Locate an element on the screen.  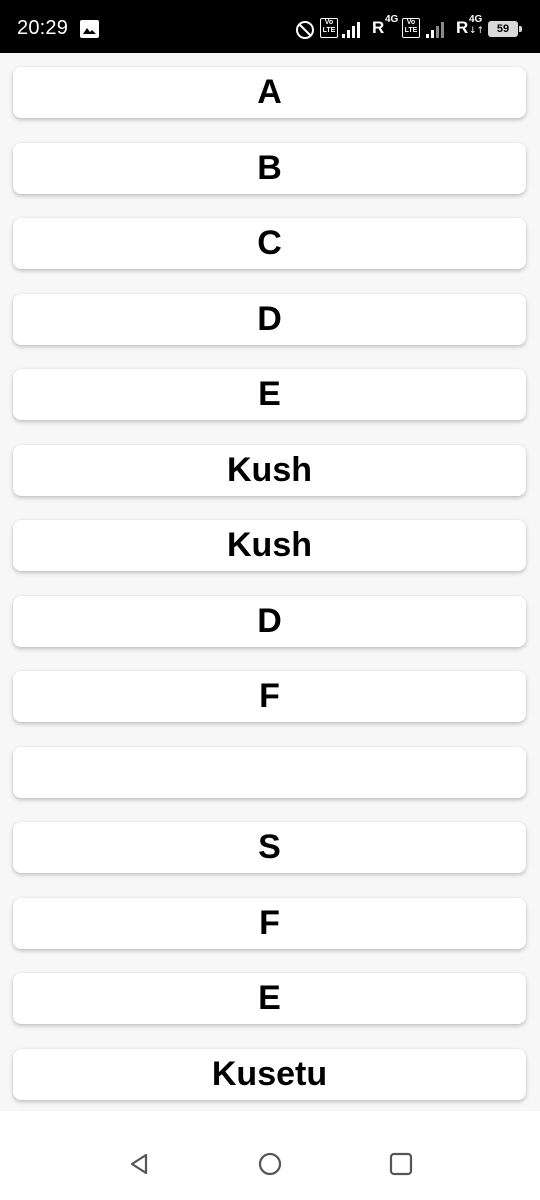
list-item: B is located at coordinates (269, 168).